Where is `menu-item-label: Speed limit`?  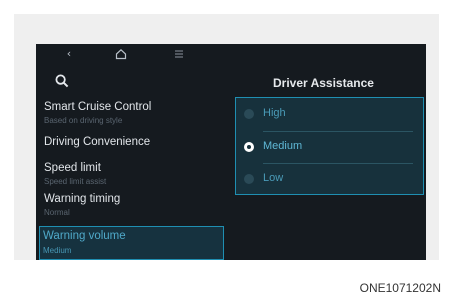 menu-item-label: Speed limit is located at coordinates (72, 168).